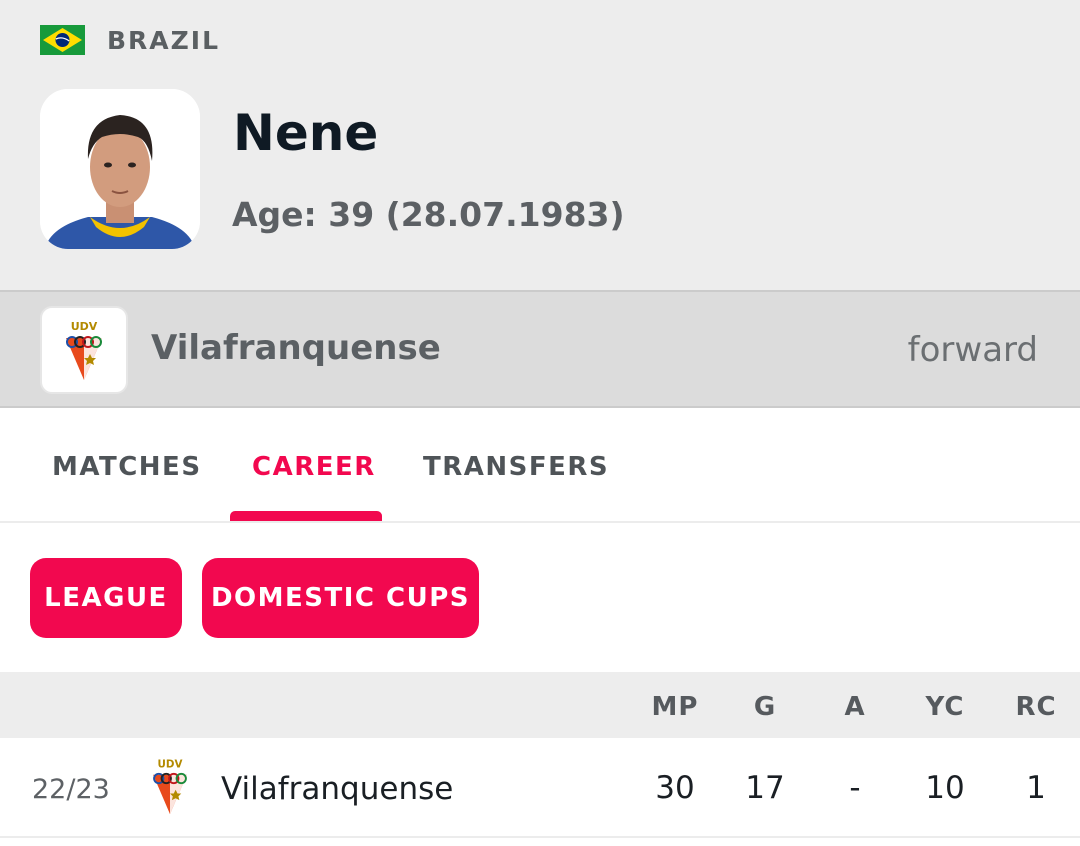 The height and width of the screenshot is (846, 1080). I want to click on filter-league-button: LEAGUE, so click(106, 598).